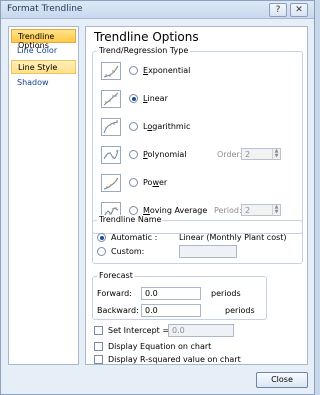 The image size is (320, 395). Describe the element at coordinates (98, 330) in the screenshot. I see `set-intercept-checkbox` at that location.